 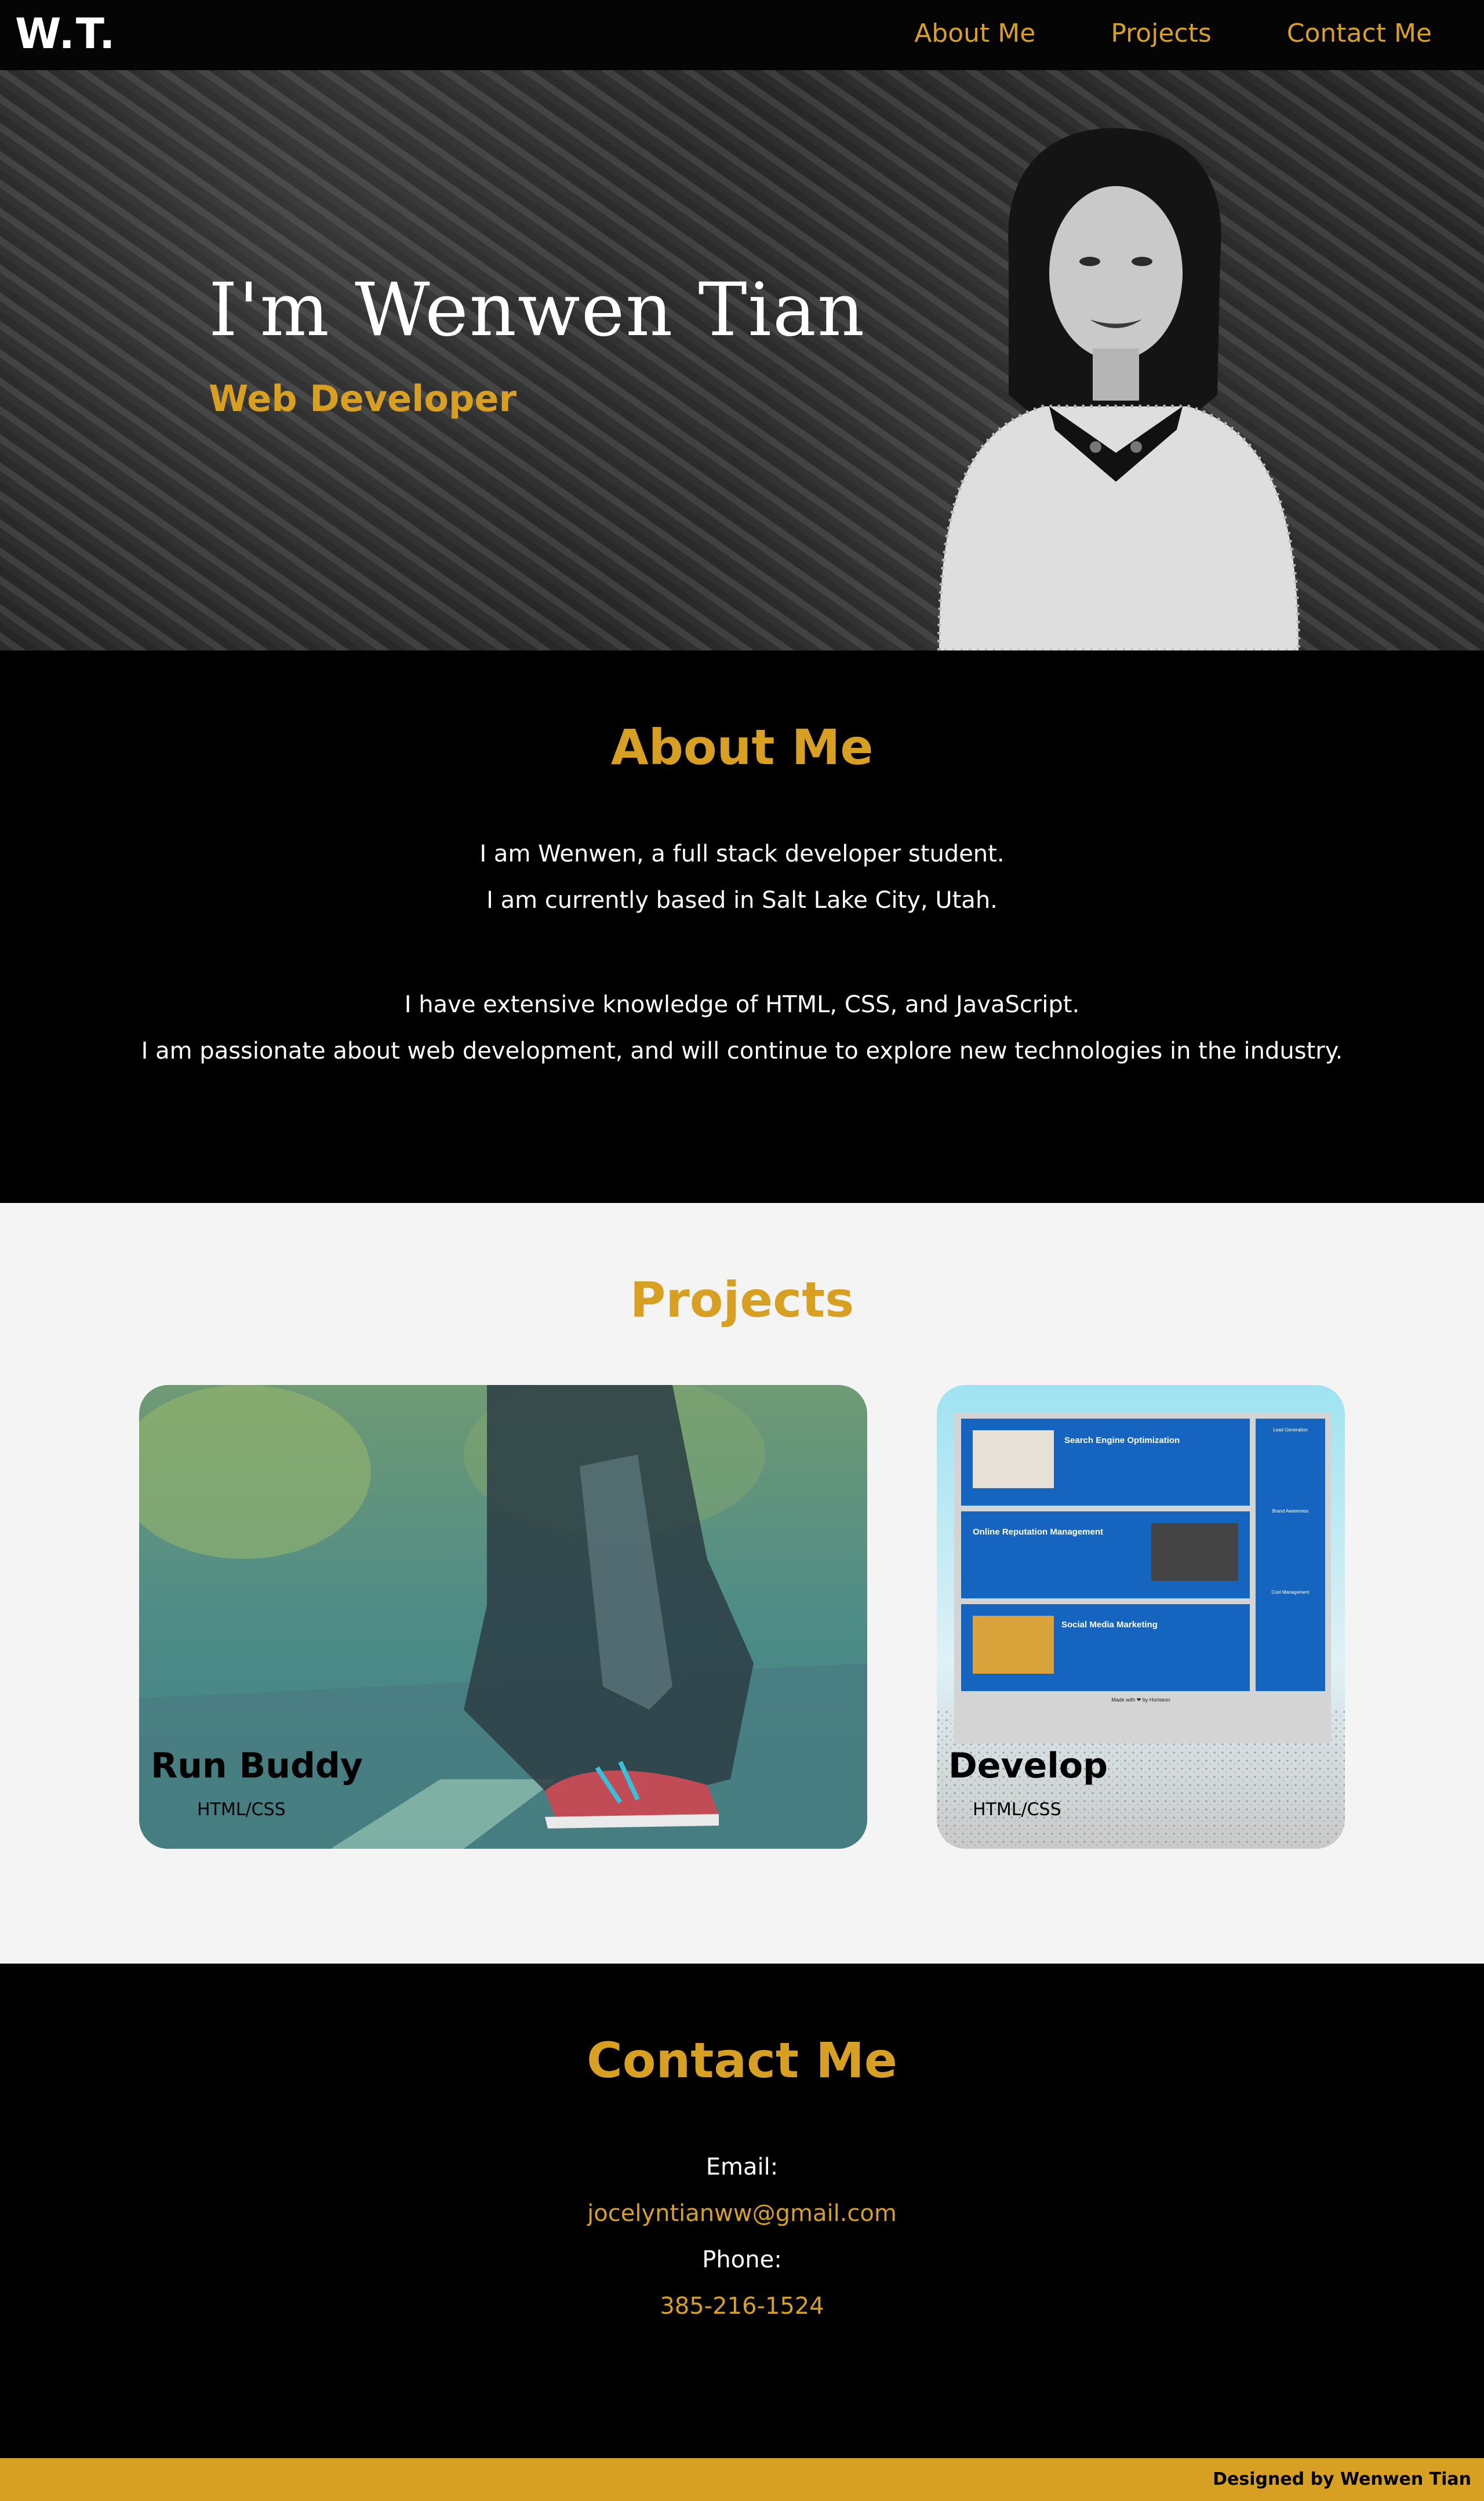 What do you see at coordinates (1290, 1511) in the screenshot?
I see `develop-side-2: Brand Awareness` at bounding box center [1290, 1511].